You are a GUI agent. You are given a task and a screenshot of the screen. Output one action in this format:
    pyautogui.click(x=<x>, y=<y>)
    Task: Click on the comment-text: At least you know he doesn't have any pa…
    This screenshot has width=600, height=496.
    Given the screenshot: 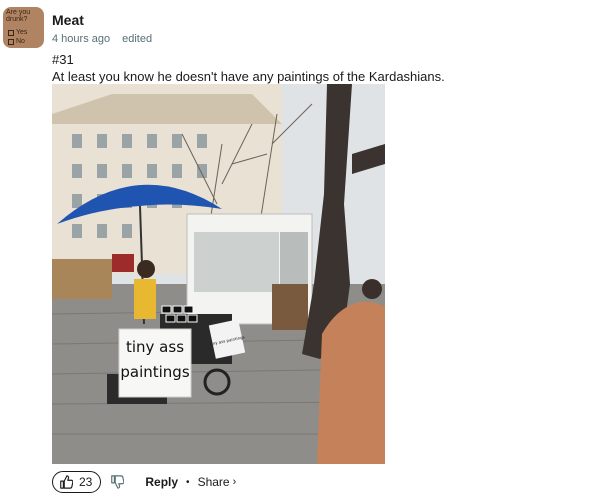 What is the action you would take?
    pyautogui.click(x=248, y=76)
    